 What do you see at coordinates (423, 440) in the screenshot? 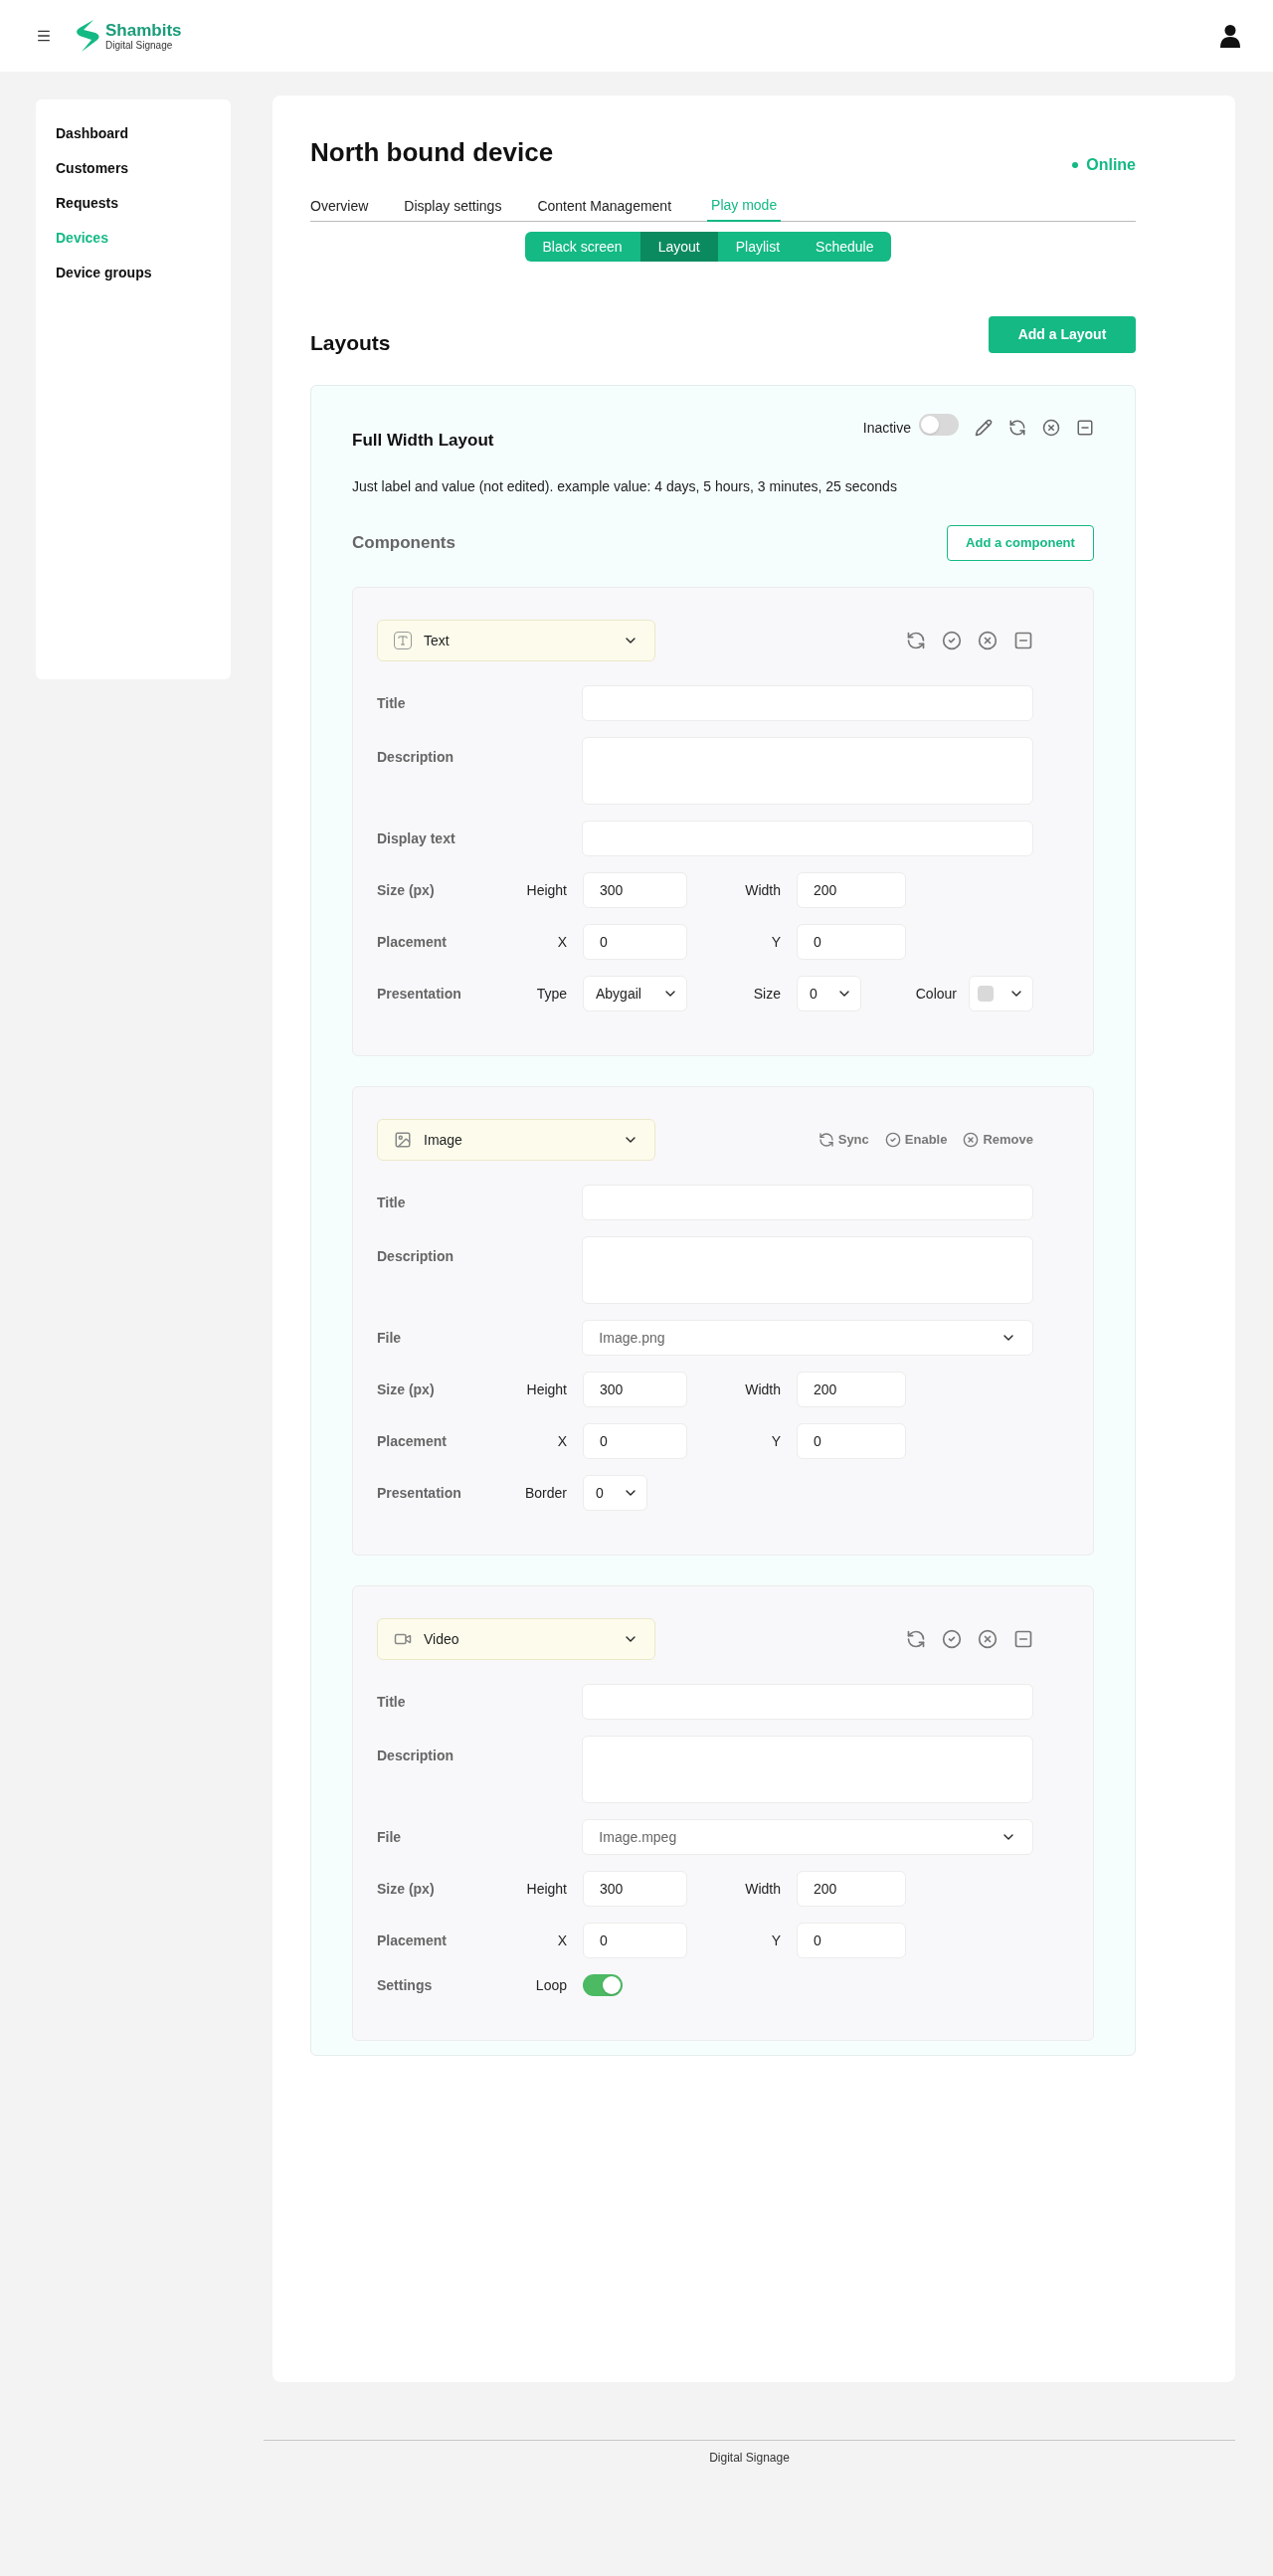
I see `layout-title: Full Width Layout` at bounding box center [423, 440].